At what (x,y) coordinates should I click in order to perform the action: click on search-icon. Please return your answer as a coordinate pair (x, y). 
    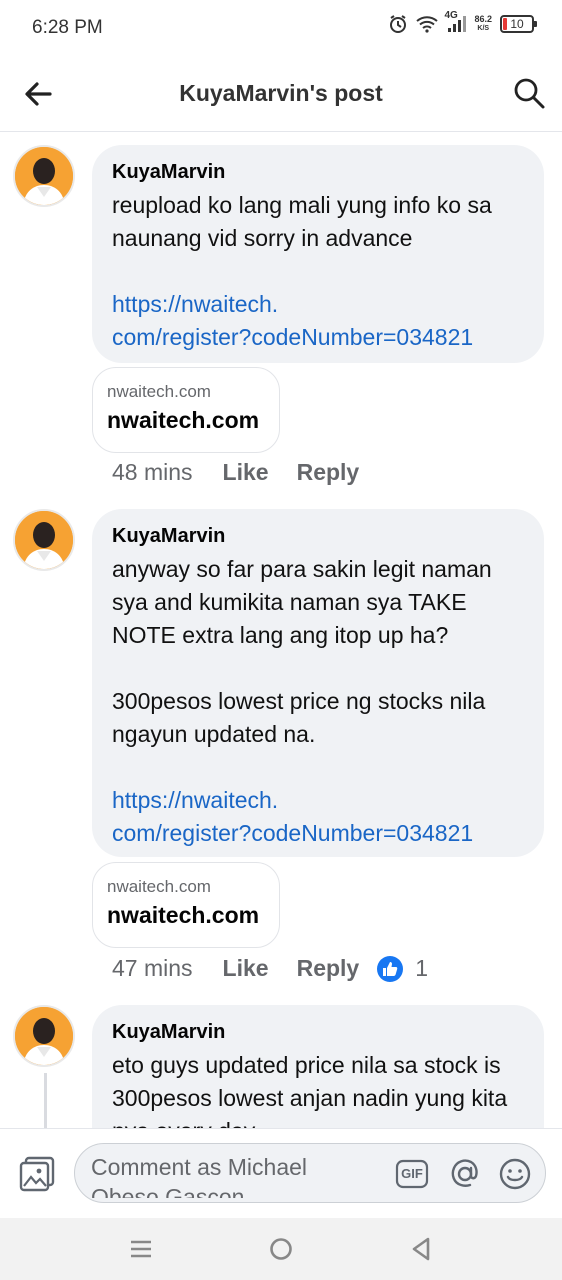
    Looking at the image, I should click on (529, 93).